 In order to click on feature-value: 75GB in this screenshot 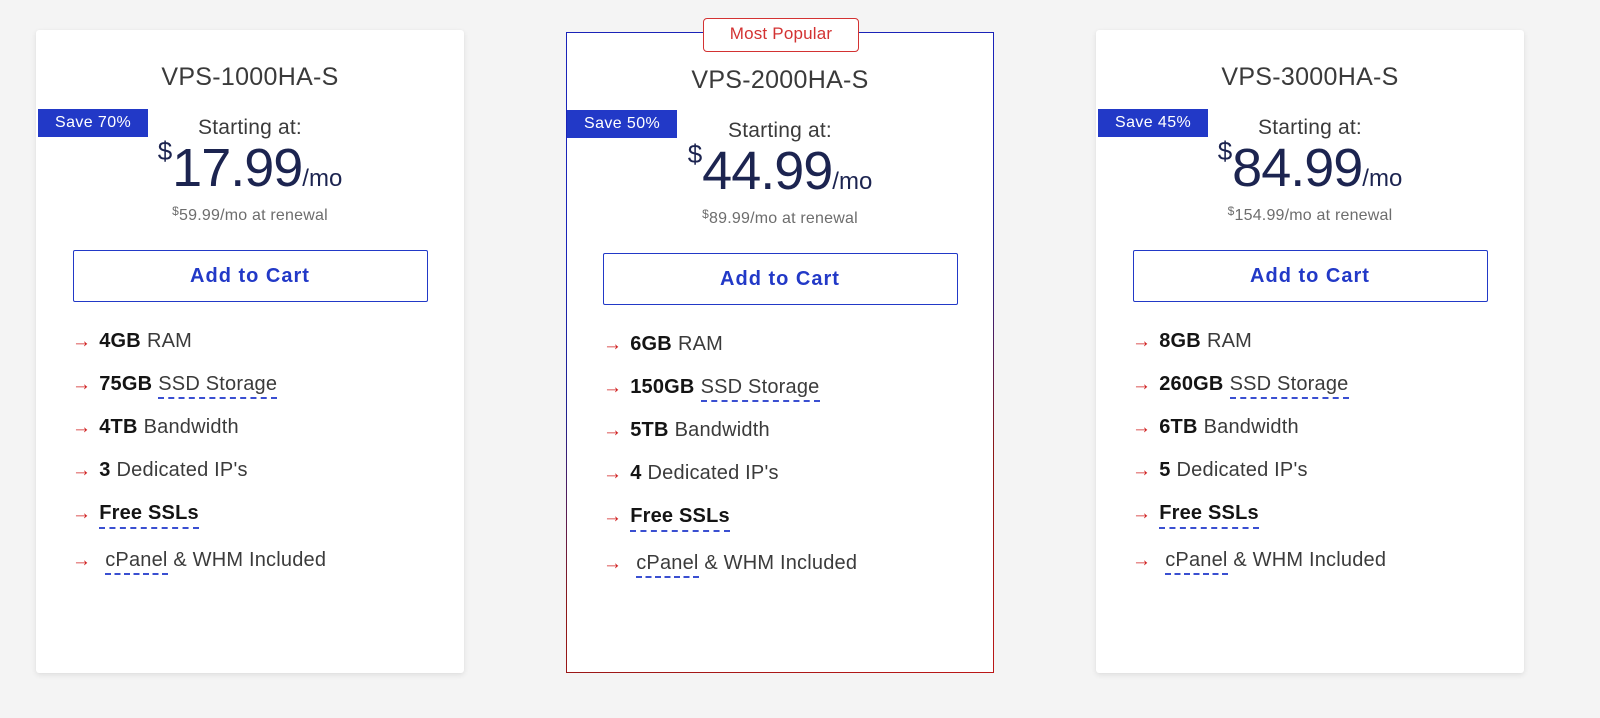, I will do `click(126, 384)`.